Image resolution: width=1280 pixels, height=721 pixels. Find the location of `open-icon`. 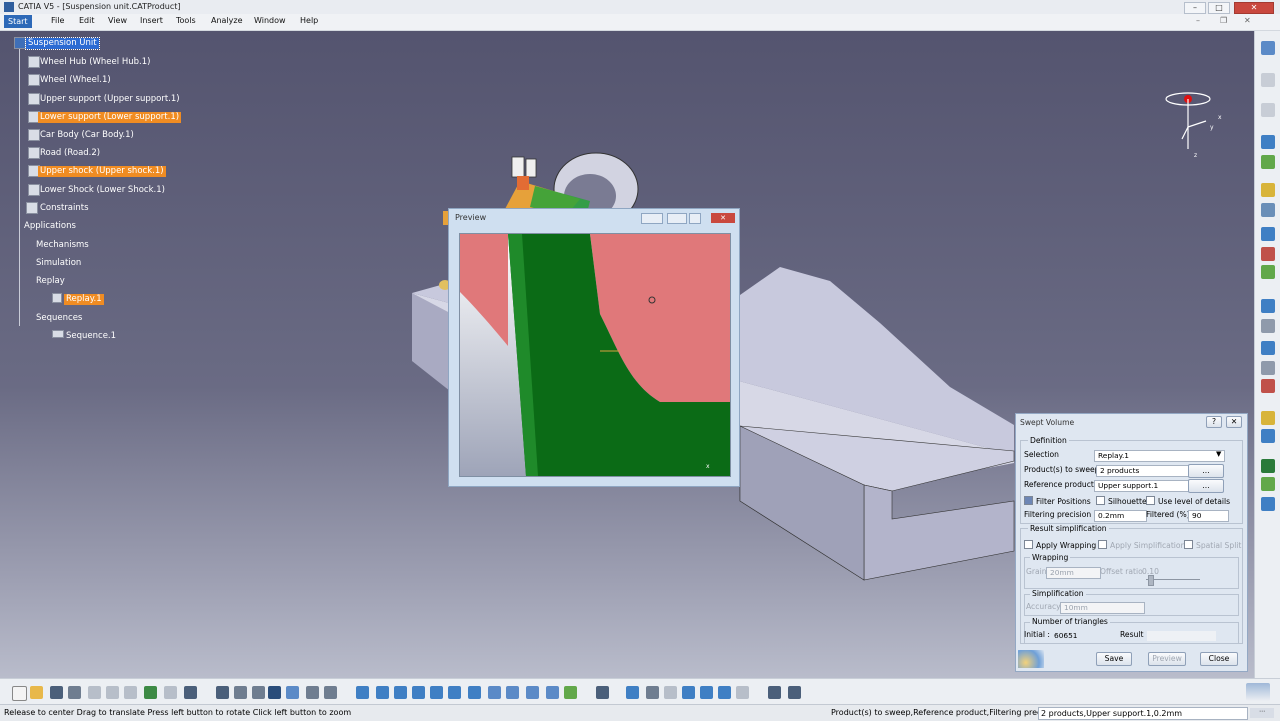

open-icon is located at coordinates (36, 692).